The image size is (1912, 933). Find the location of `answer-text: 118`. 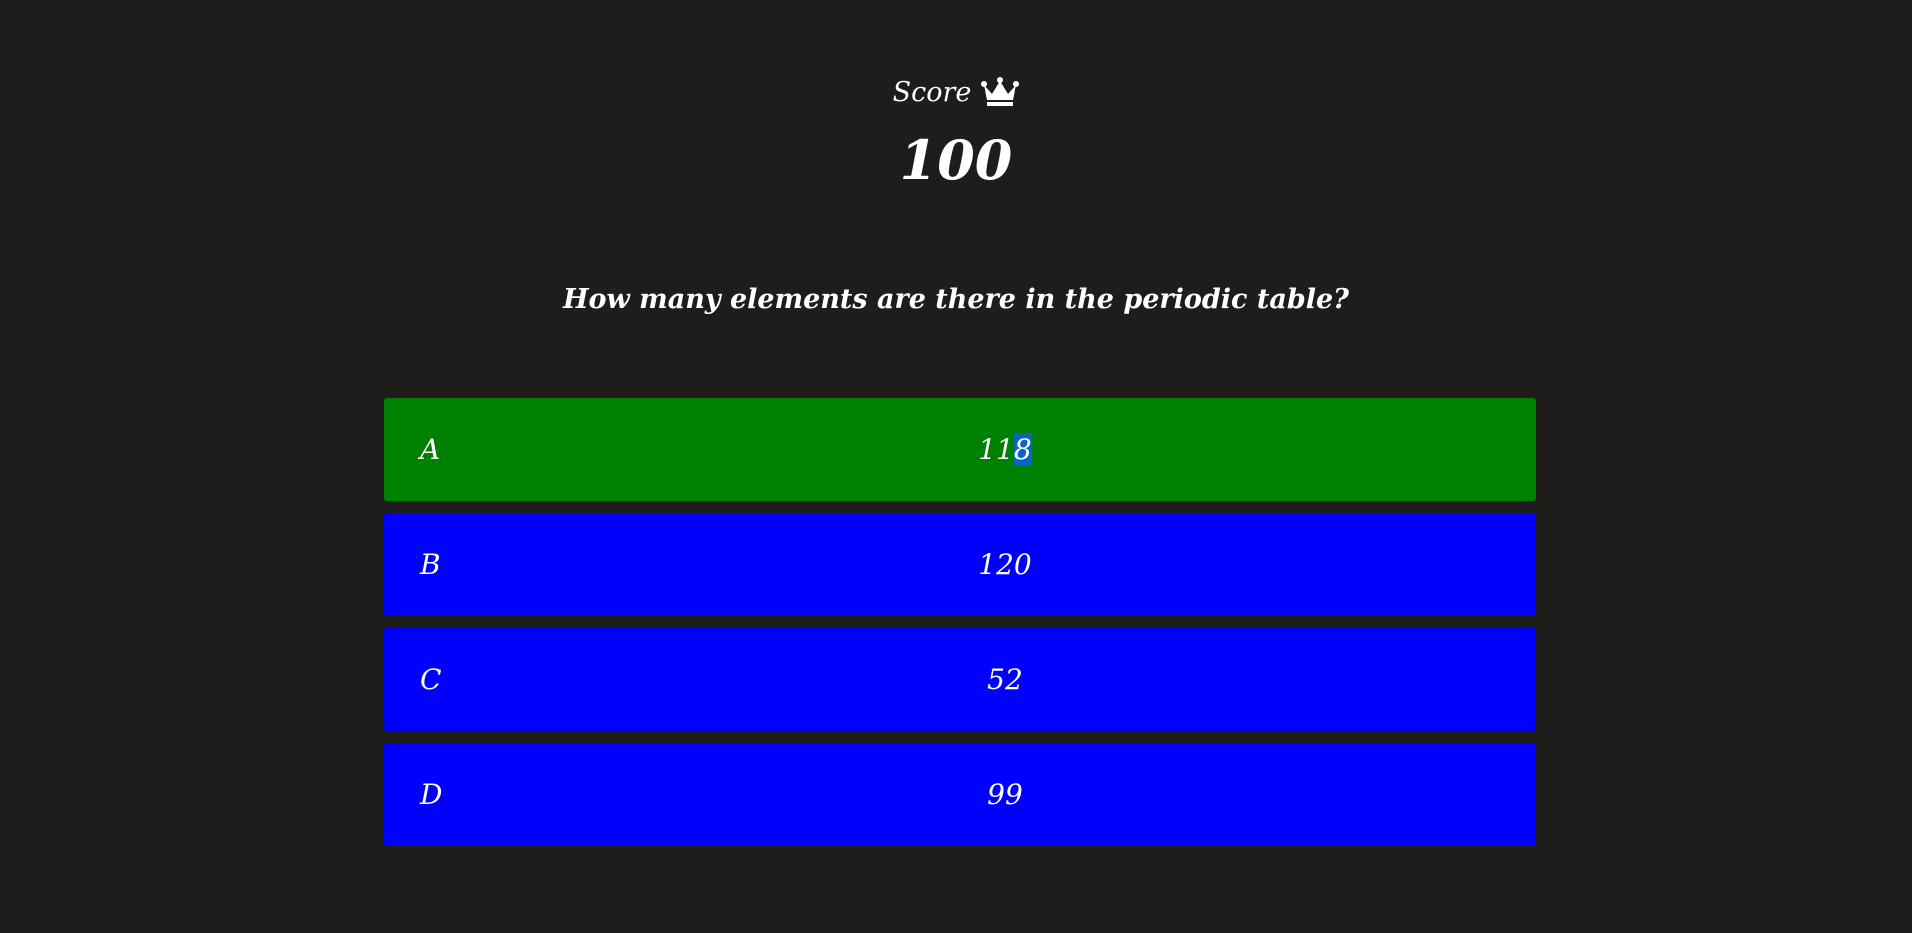

answer-text: 118 is located at coordinates (1005, 449).